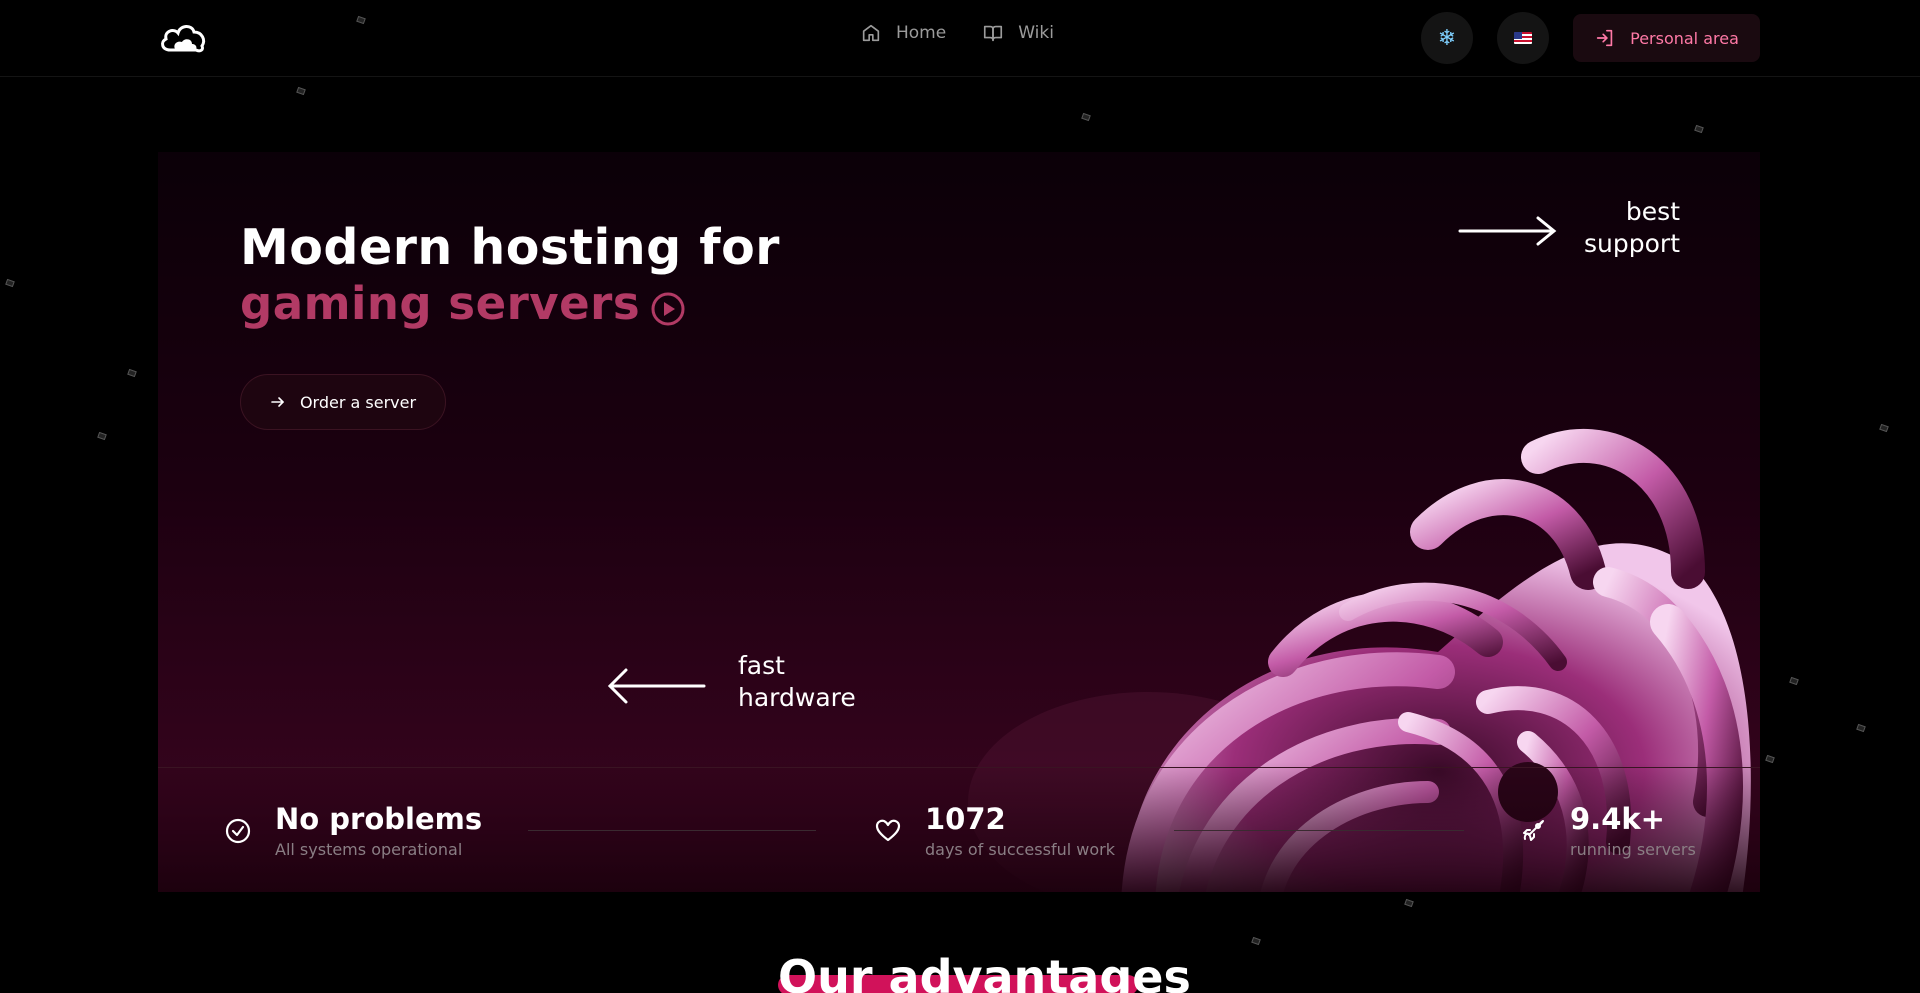 Image resolution: width=1920 pixels, height=993 pixels. I want to click on play-icon, so click(668, 309).